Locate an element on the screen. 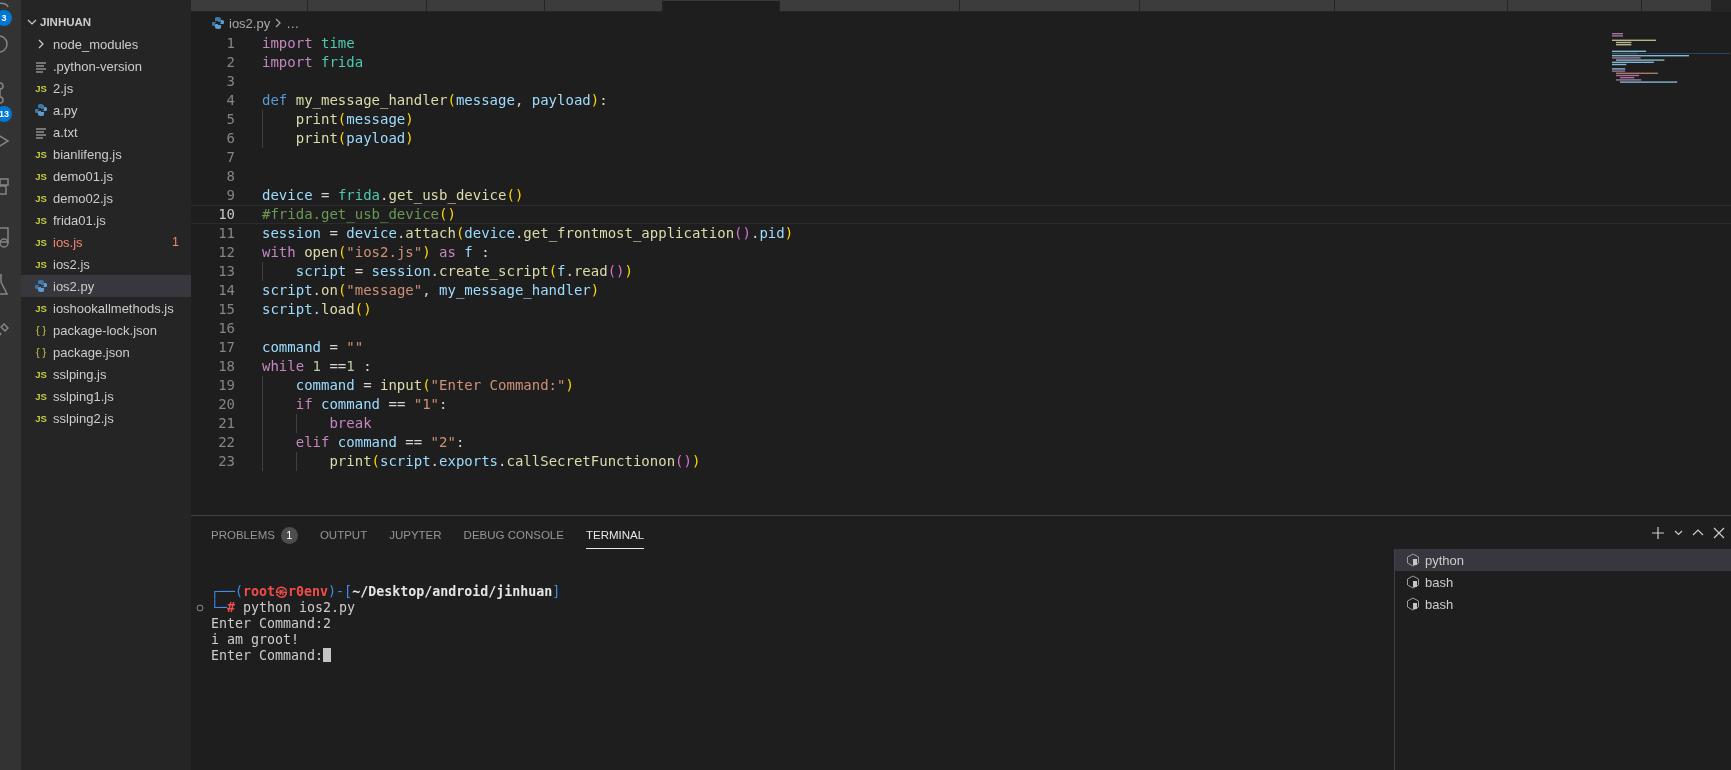 This screenshot has height=770, width=1731. file-item: JS sslping.js is located at coordinates (106, 374).